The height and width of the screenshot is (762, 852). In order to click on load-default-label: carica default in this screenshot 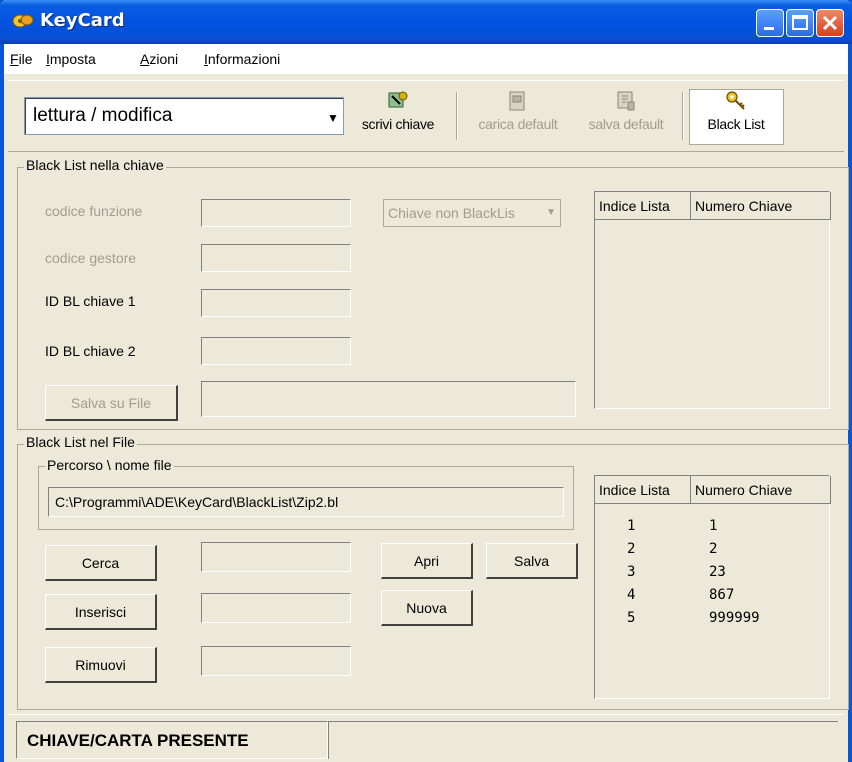, I will do `click(518, 124)`.